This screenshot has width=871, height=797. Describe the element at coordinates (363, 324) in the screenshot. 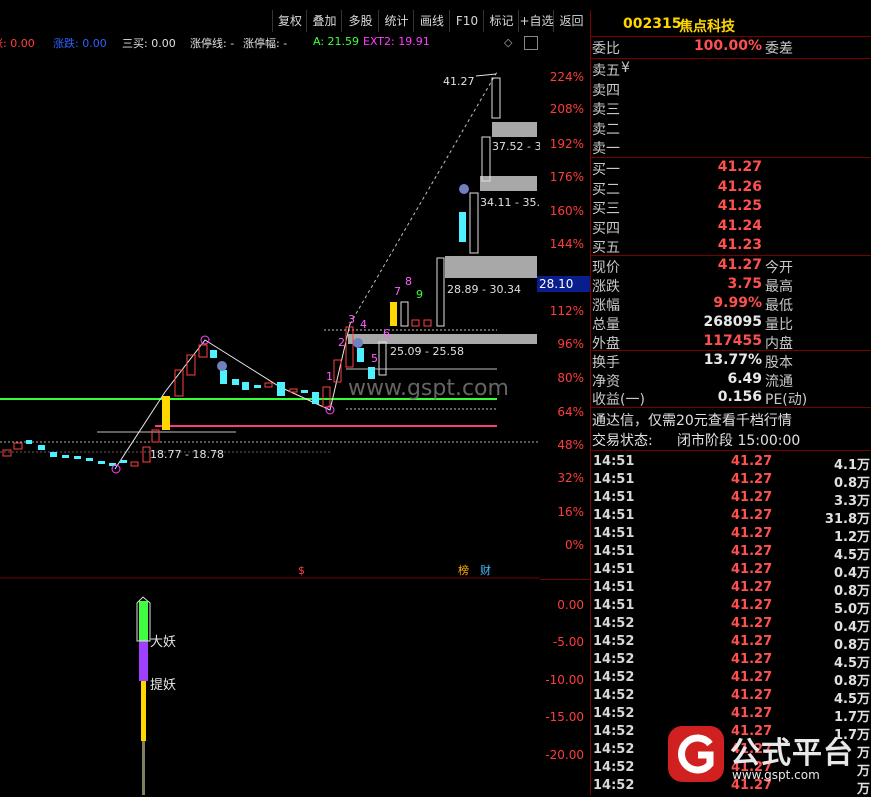

I see `wave-num-4: 4` at that location.